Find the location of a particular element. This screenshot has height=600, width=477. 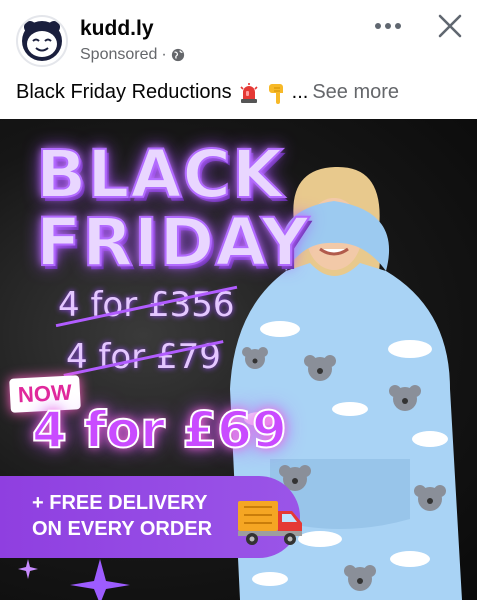

kuddly-logo-icon is located at coordinates (42, 41).